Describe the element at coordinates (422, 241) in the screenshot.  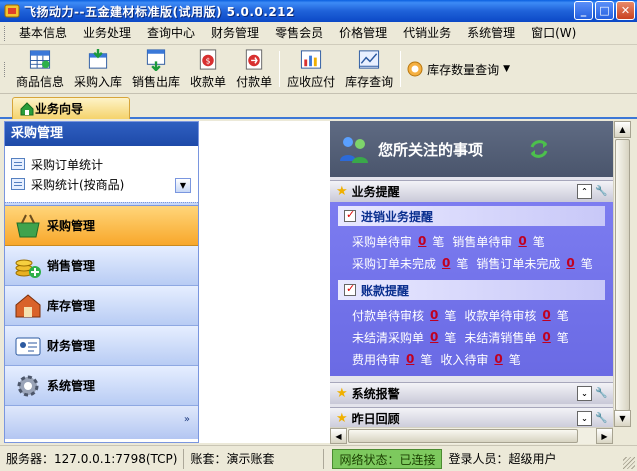
I see `purchase-pending-count: 0` at that location.